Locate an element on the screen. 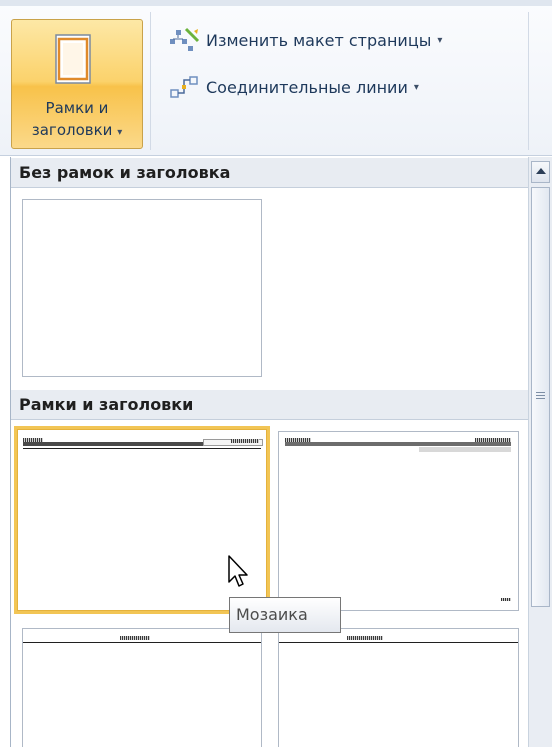 The height and width of the screenshot is (747, 552). change-page-layout-button: Изменить макет страницы ▾ is located at coordinates (305, 40).